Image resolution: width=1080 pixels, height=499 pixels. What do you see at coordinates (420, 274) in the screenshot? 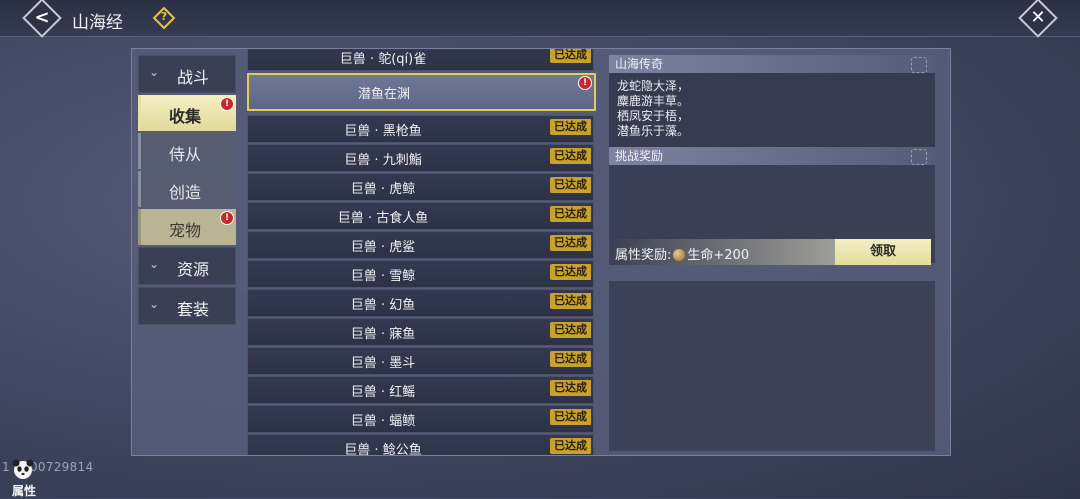
I see `list-item: 巨兽 · 雪鲸 已达成` at bounding box center [420, 274].